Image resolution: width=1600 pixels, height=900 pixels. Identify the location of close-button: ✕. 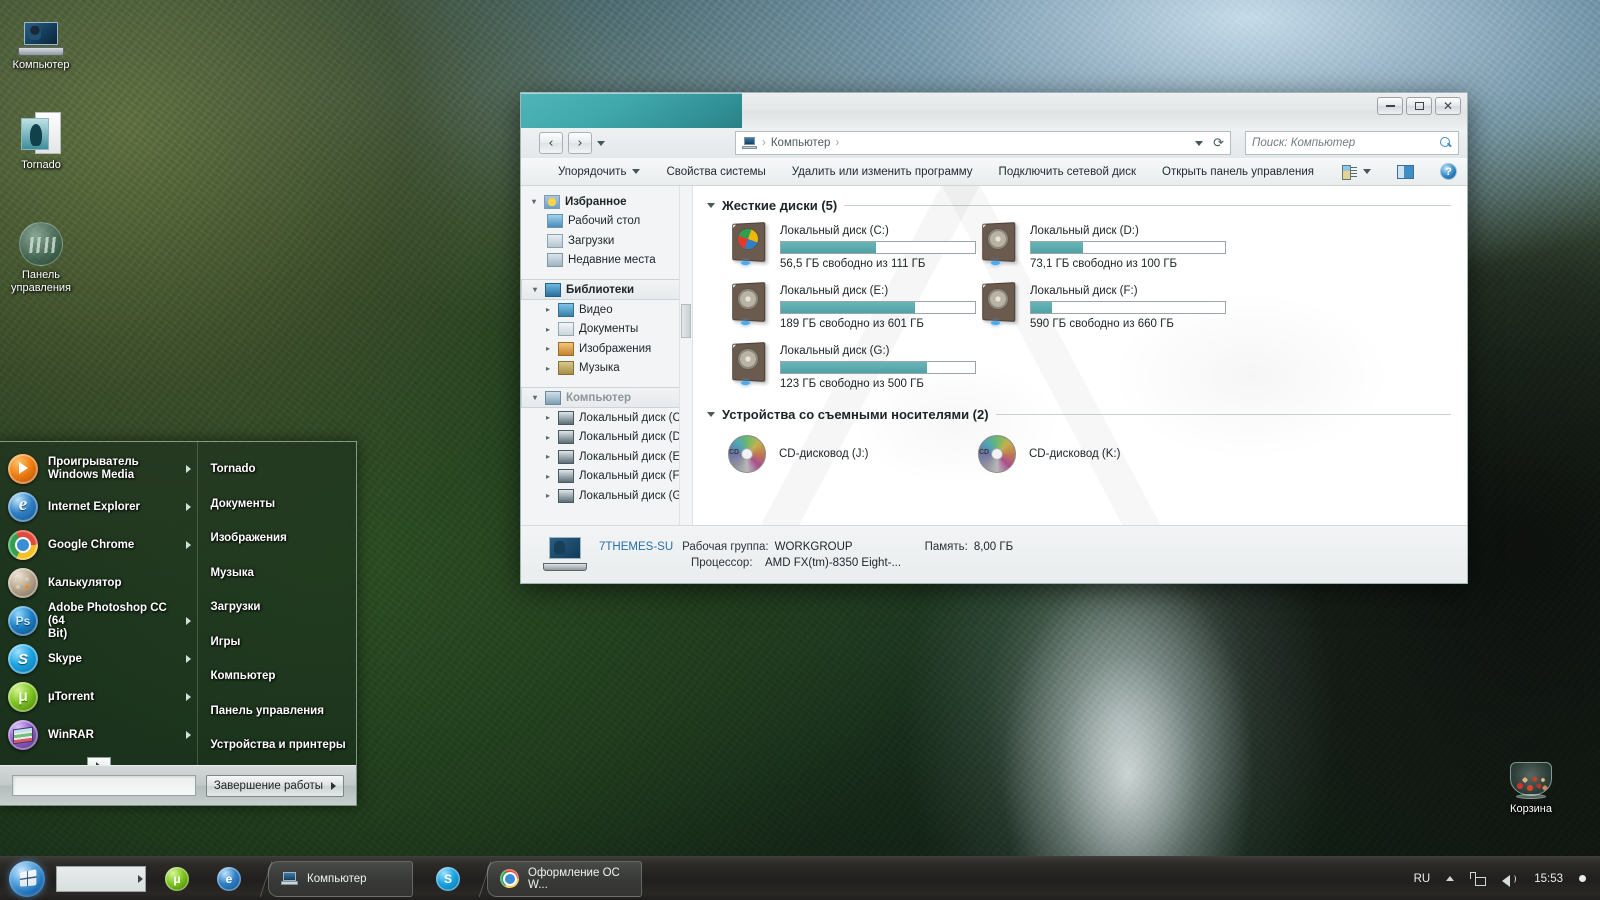
(1448, 106).